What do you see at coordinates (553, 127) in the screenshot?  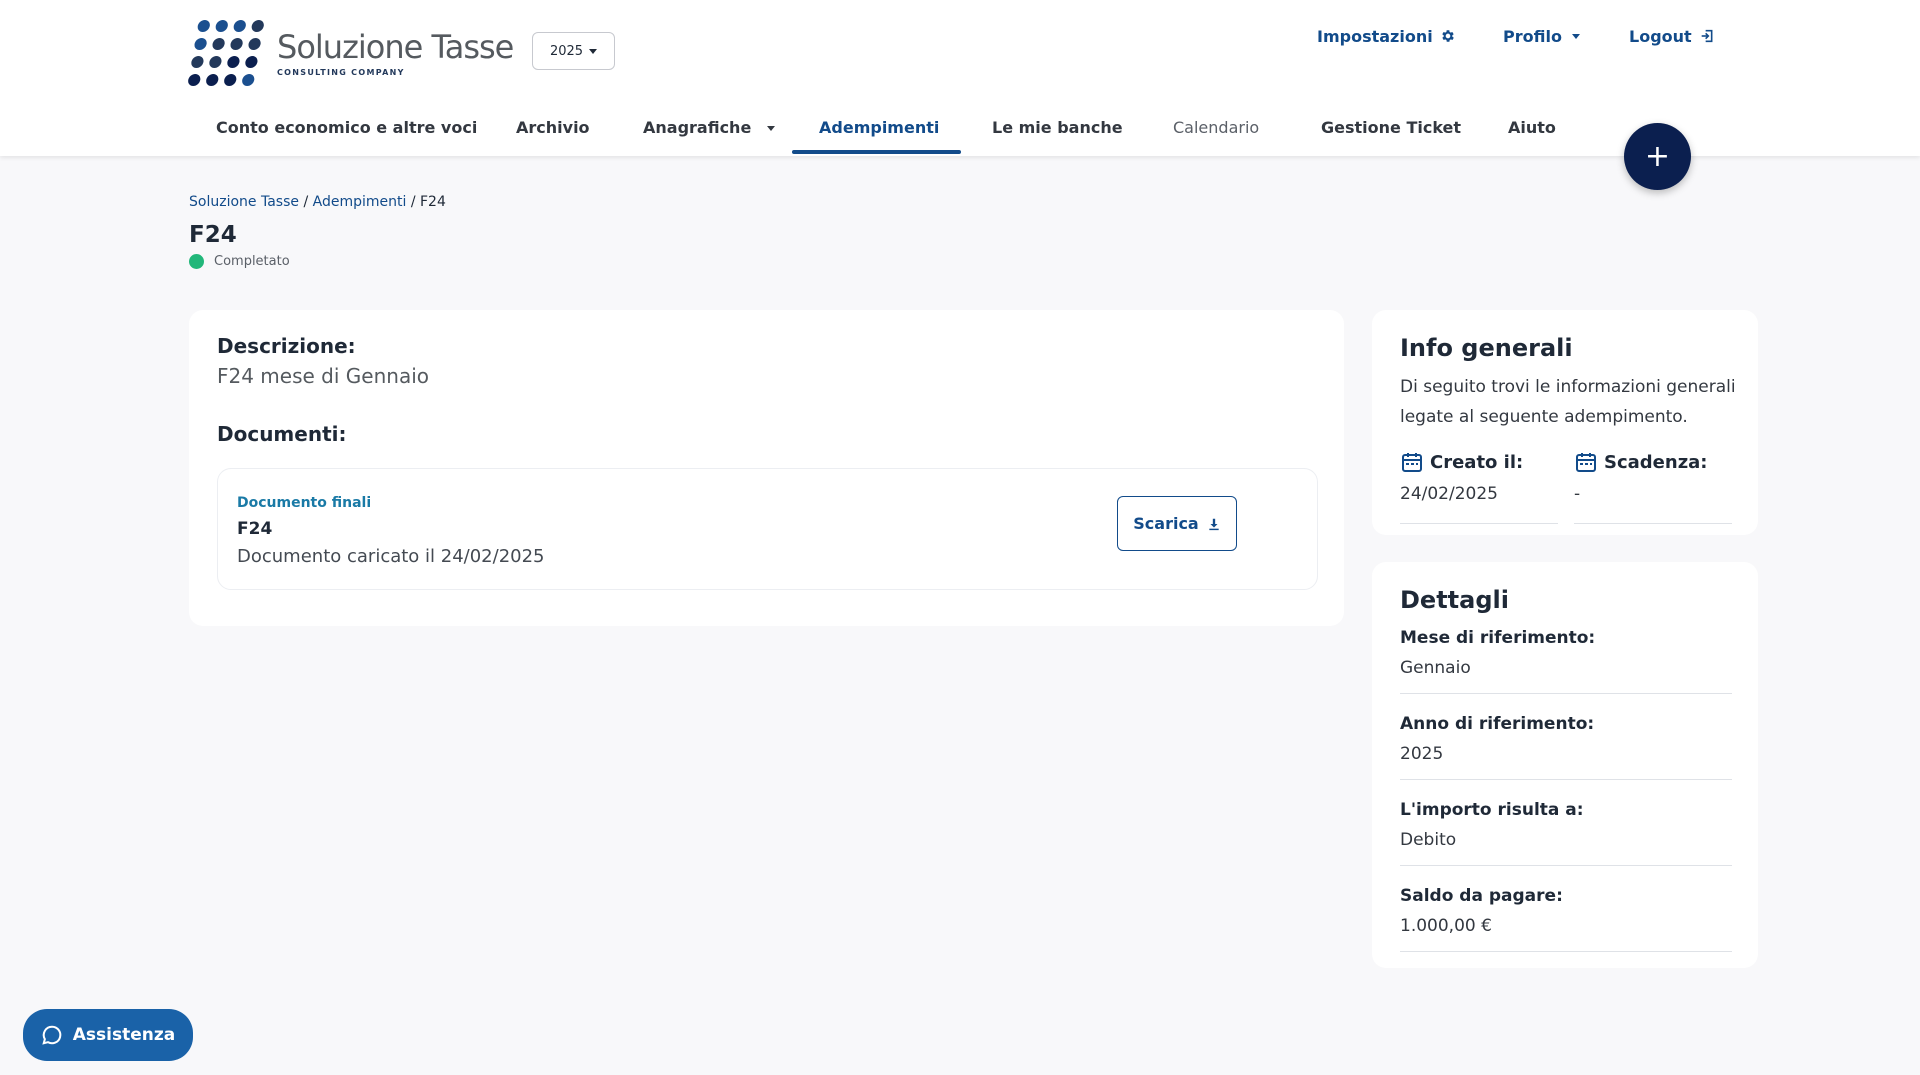 I see `nav-item-archivio: Archivio` at bounding box center [553, 127].